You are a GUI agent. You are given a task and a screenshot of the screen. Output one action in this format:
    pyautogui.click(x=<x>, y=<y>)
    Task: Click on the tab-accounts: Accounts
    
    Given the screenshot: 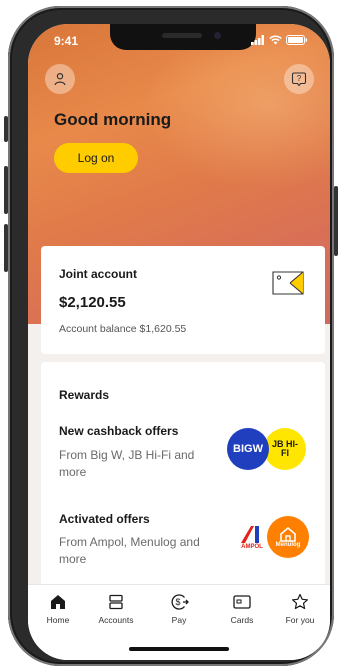 What is the action you would take?
    pyautogui.click(x=116, y=609)
    